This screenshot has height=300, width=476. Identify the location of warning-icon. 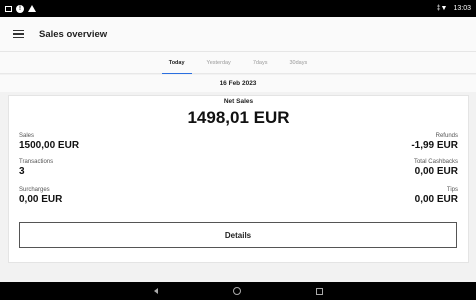
(32, 8).